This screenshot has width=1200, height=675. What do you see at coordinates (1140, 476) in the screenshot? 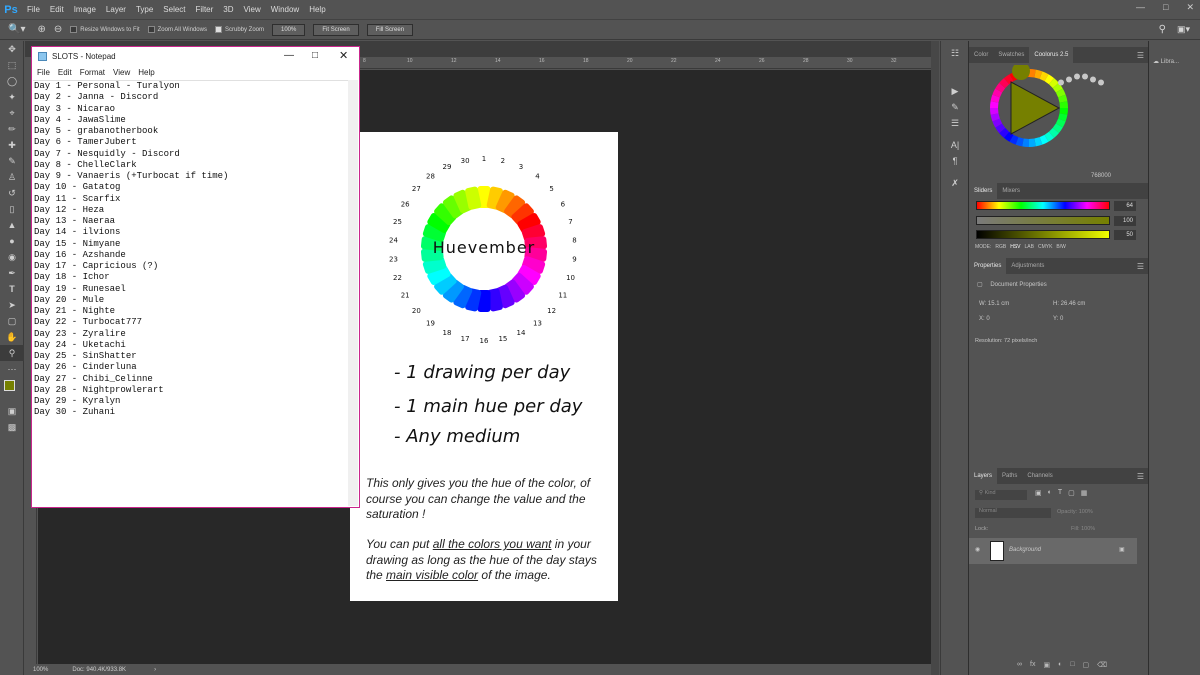
I see `layers-menu-icon: ☰` at bounding box center [1140, 476].